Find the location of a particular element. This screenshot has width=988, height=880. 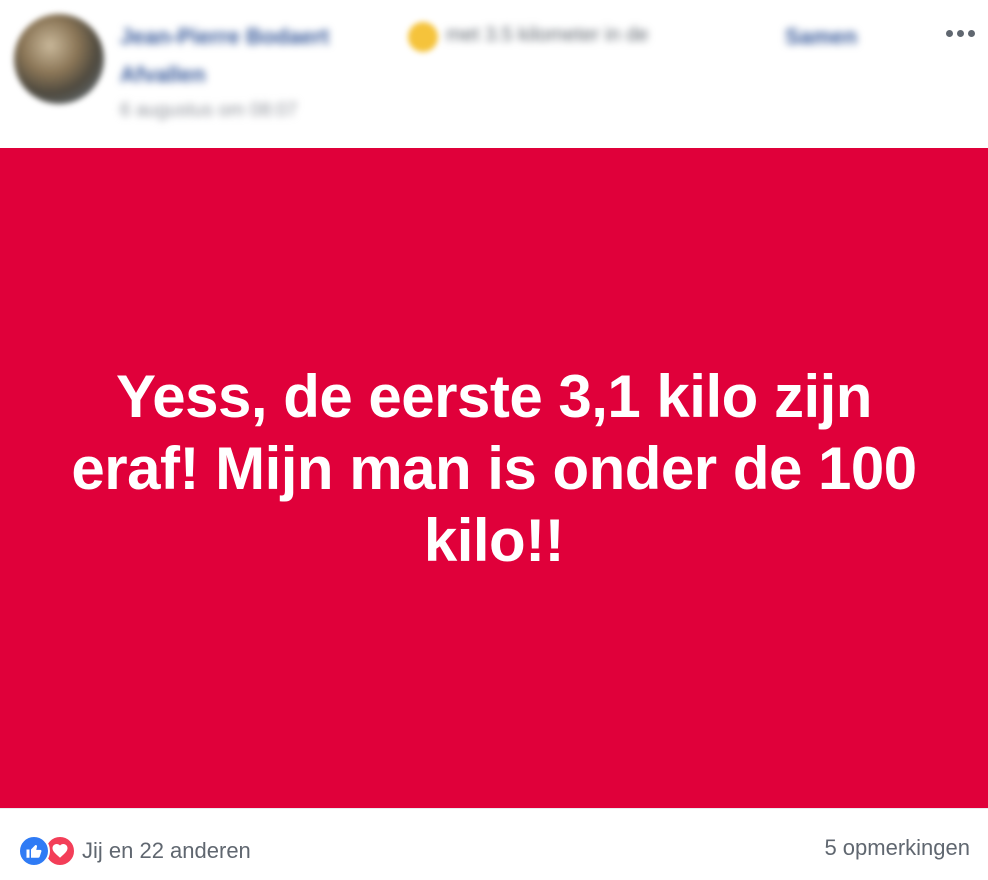

more-options-button is located at coordinates (960, 33).